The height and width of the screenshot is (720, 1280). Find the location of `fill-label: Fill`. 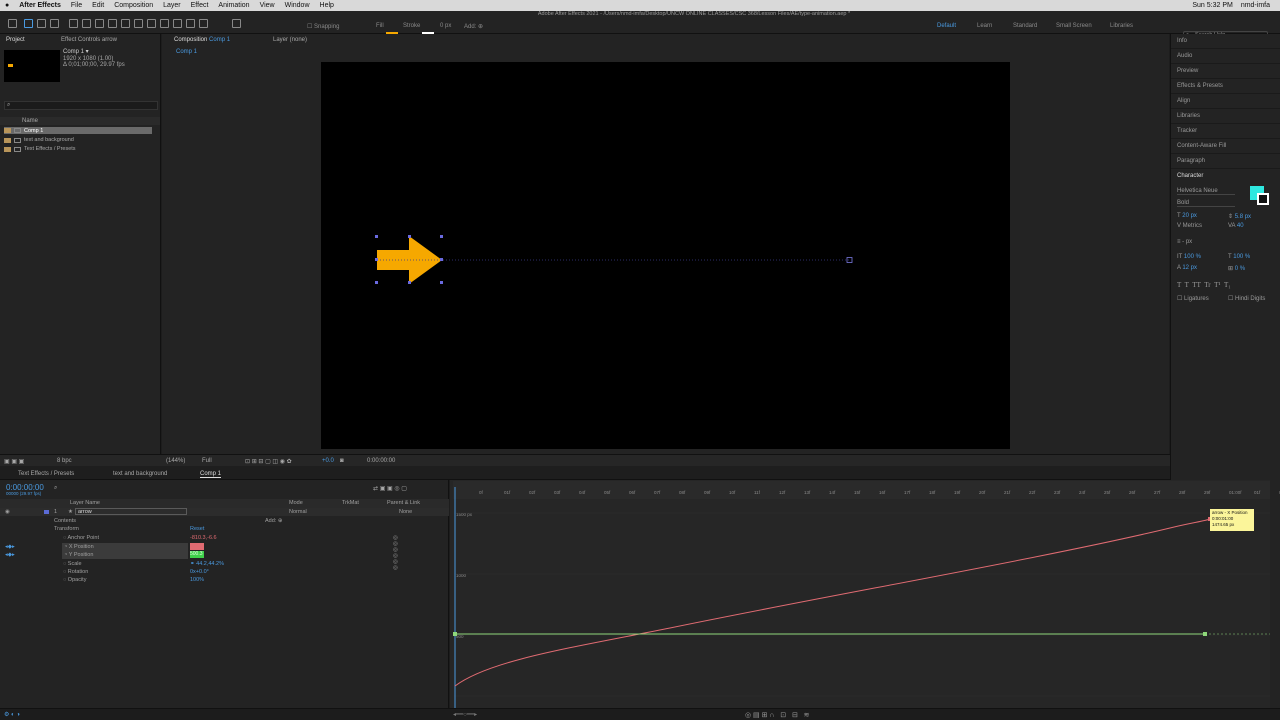

fill-label: Fill is located at coordinates (380, 26).